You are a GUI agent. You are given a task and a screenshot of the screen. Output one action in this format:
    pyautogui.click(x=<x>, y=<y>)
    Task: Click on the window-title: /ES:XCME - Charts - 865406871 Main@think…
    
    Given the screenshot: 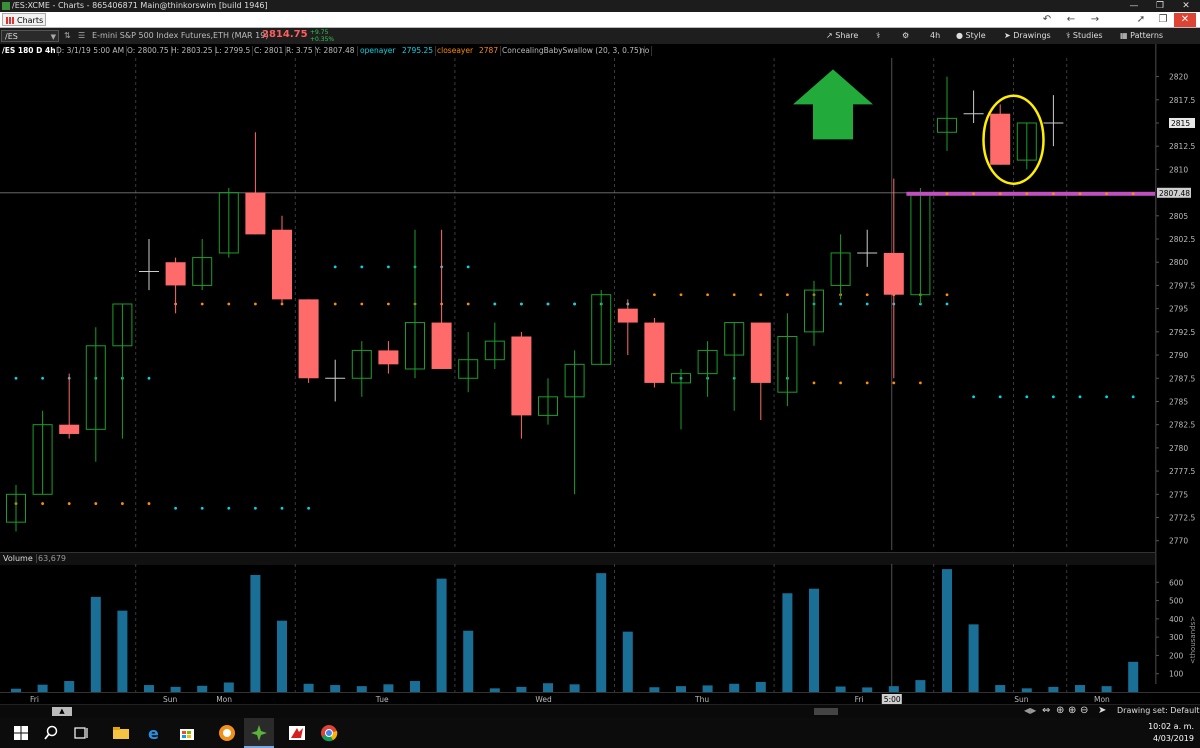 What is the action you would take?
    pyautogui.click(x=140, y=5)
    